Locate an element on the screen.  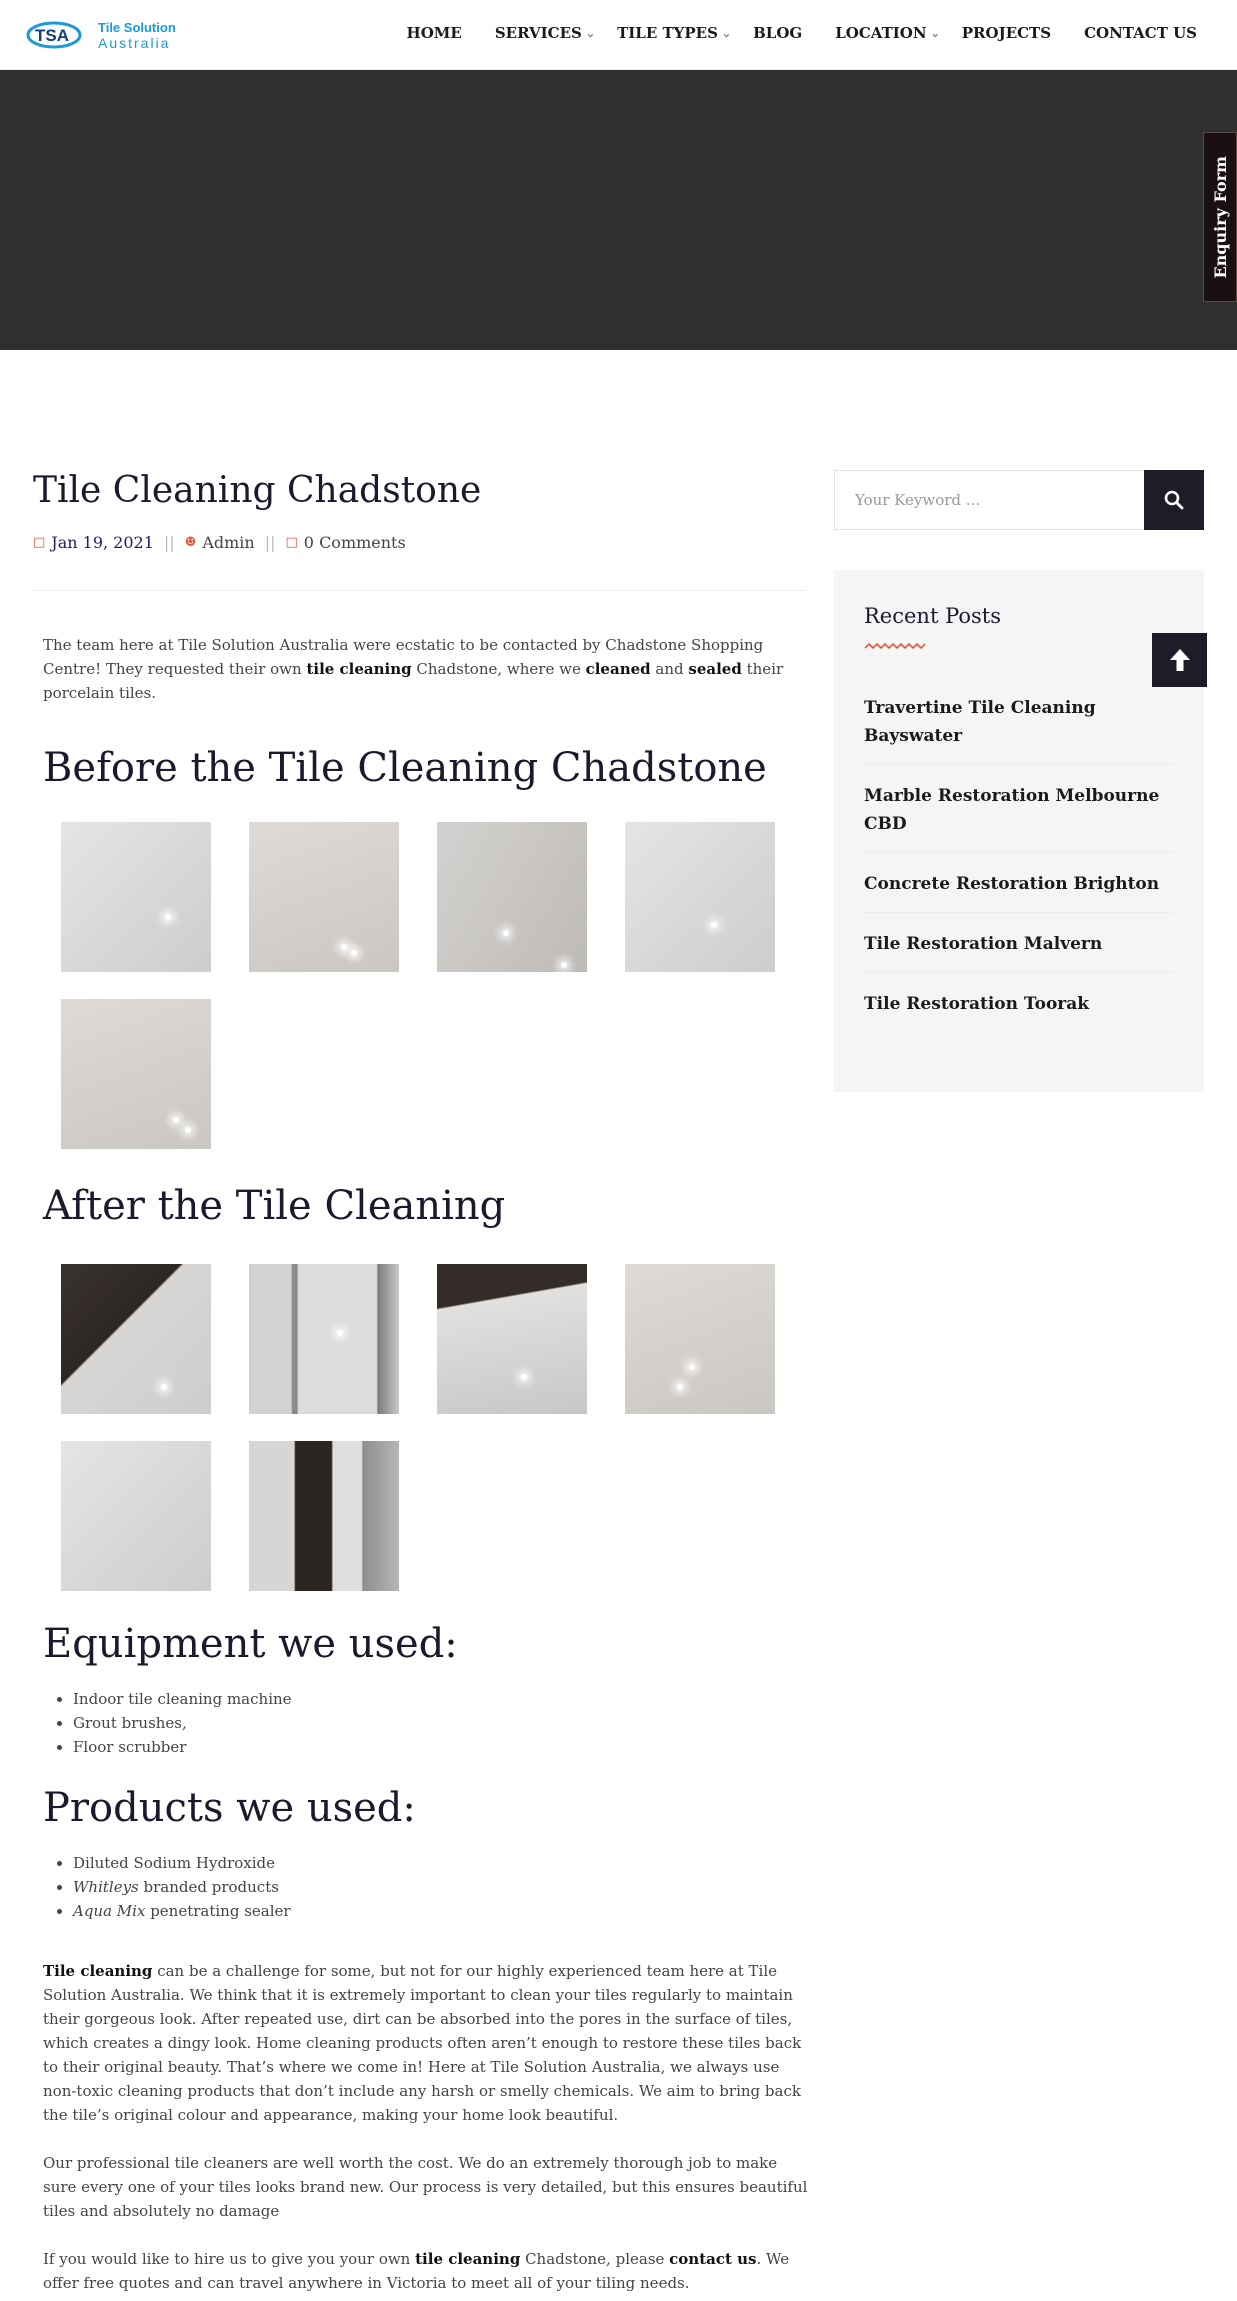
search-button is located at coordinates (1174, 500).